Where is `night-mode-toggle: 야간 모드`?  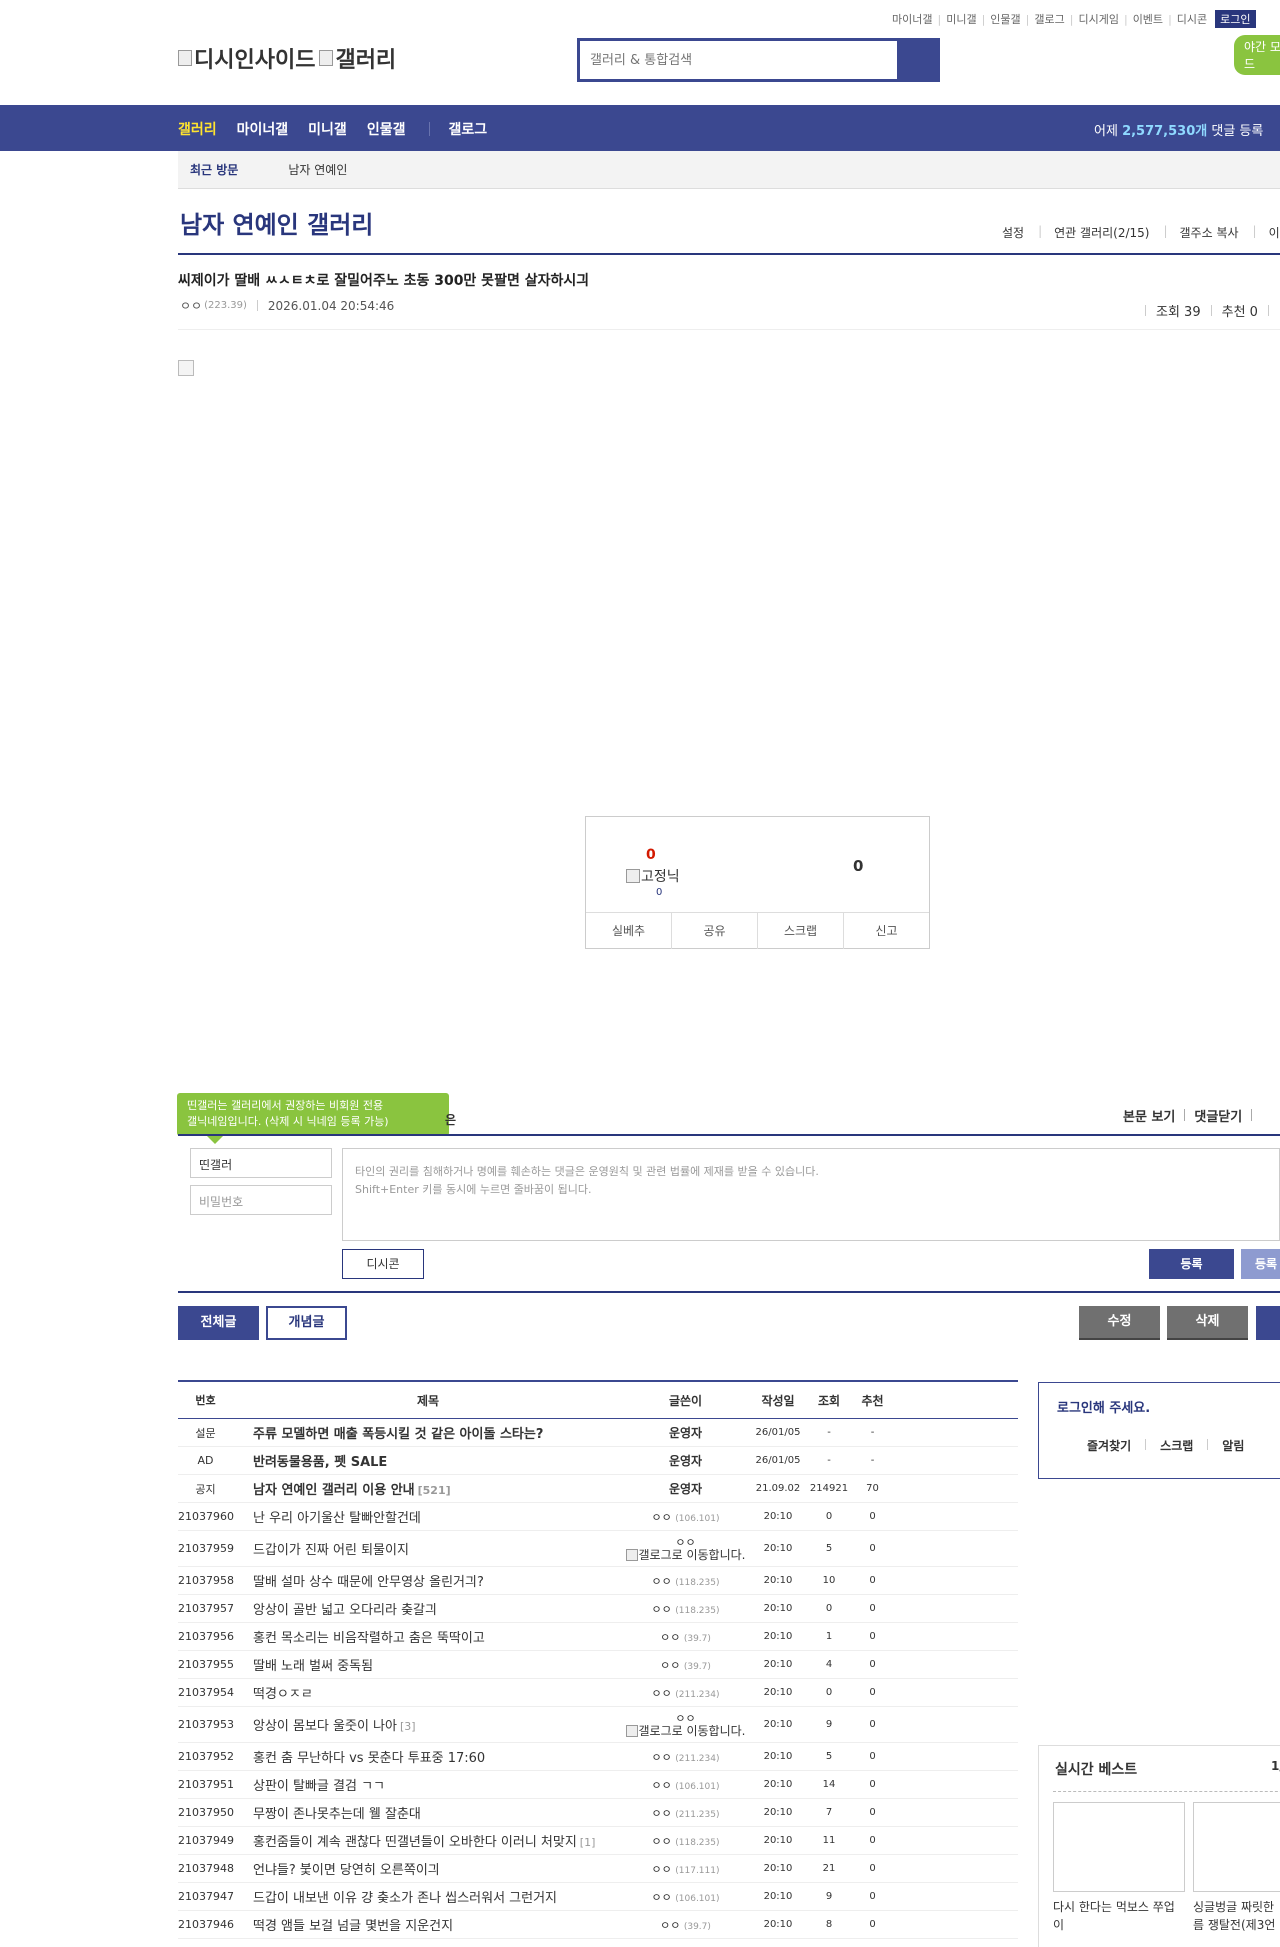
night-mode-toggle: 야간 모드 is located at coordinates (1257, 55).